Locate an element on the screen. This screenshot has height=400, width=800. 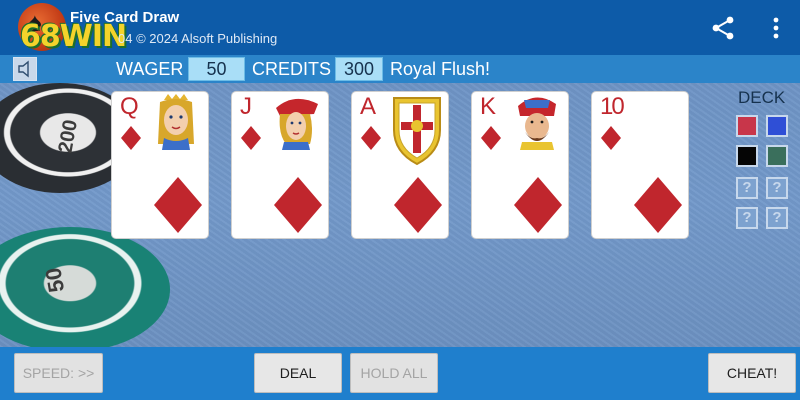
sound-off-icon is located at coordinates (23, 69).